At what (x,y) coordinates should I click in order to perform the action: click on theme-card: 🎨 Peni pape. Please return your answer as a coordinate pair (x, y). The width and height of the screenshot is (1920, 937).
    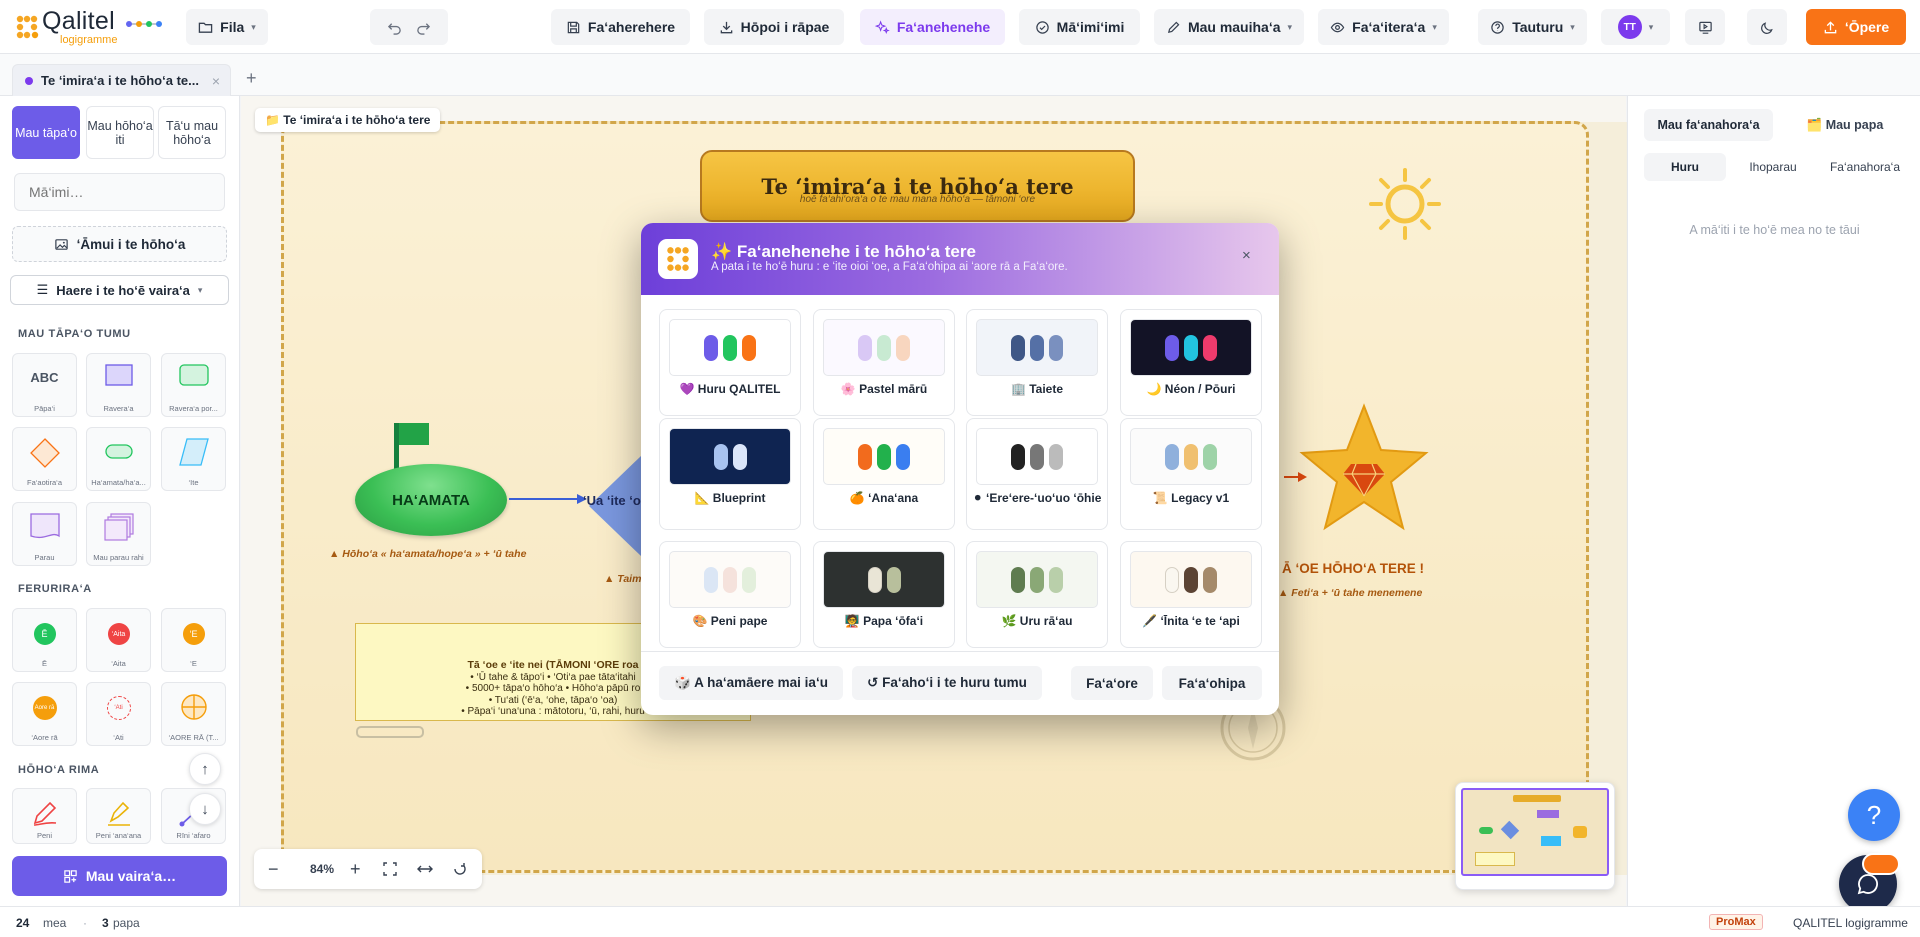
    Looking at the image, I should click on (730, 594).